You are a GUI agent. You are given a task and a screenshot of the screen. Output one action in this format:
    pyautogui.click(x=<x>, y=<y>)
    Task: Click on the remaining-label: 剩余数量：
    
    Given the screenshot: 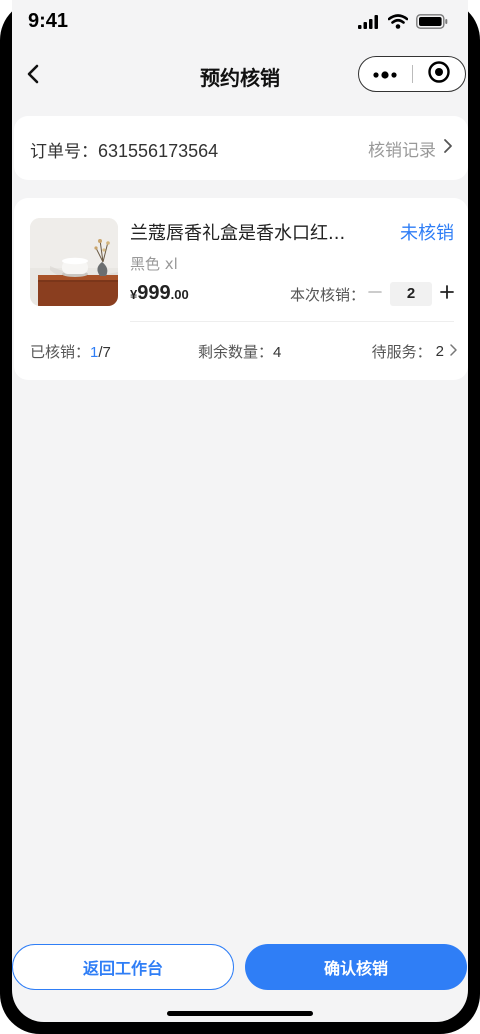 What is the action you would take?
    pyautogui.click(x=236, y=352)
    